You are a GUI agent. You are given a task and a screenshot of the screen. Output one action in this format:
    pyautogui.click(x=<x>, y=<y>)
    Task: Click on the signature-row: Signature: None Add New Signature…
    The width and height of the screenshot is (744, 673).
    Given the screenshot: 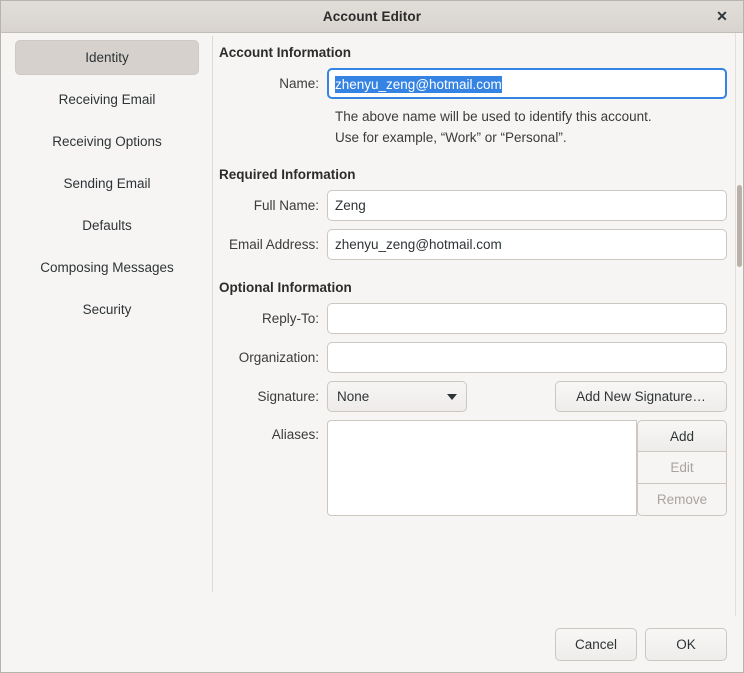 What is the action you would take?
    pyautogui.click(x=478, y=396)
    